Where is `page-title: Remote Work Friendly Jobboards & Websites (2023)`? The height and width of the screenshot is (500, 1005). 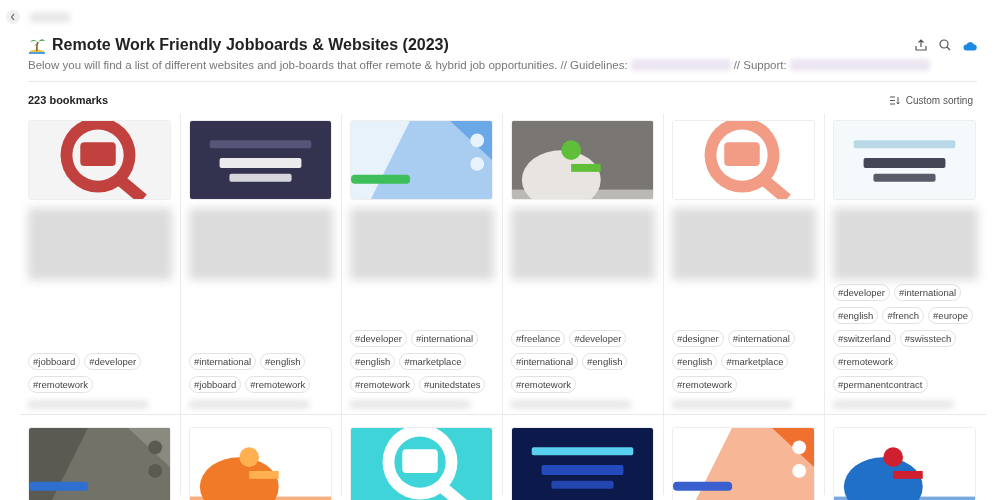 page-title: Remote Work Friendly Jobboards & Websites (2023) is located at coordinates (251, 45).